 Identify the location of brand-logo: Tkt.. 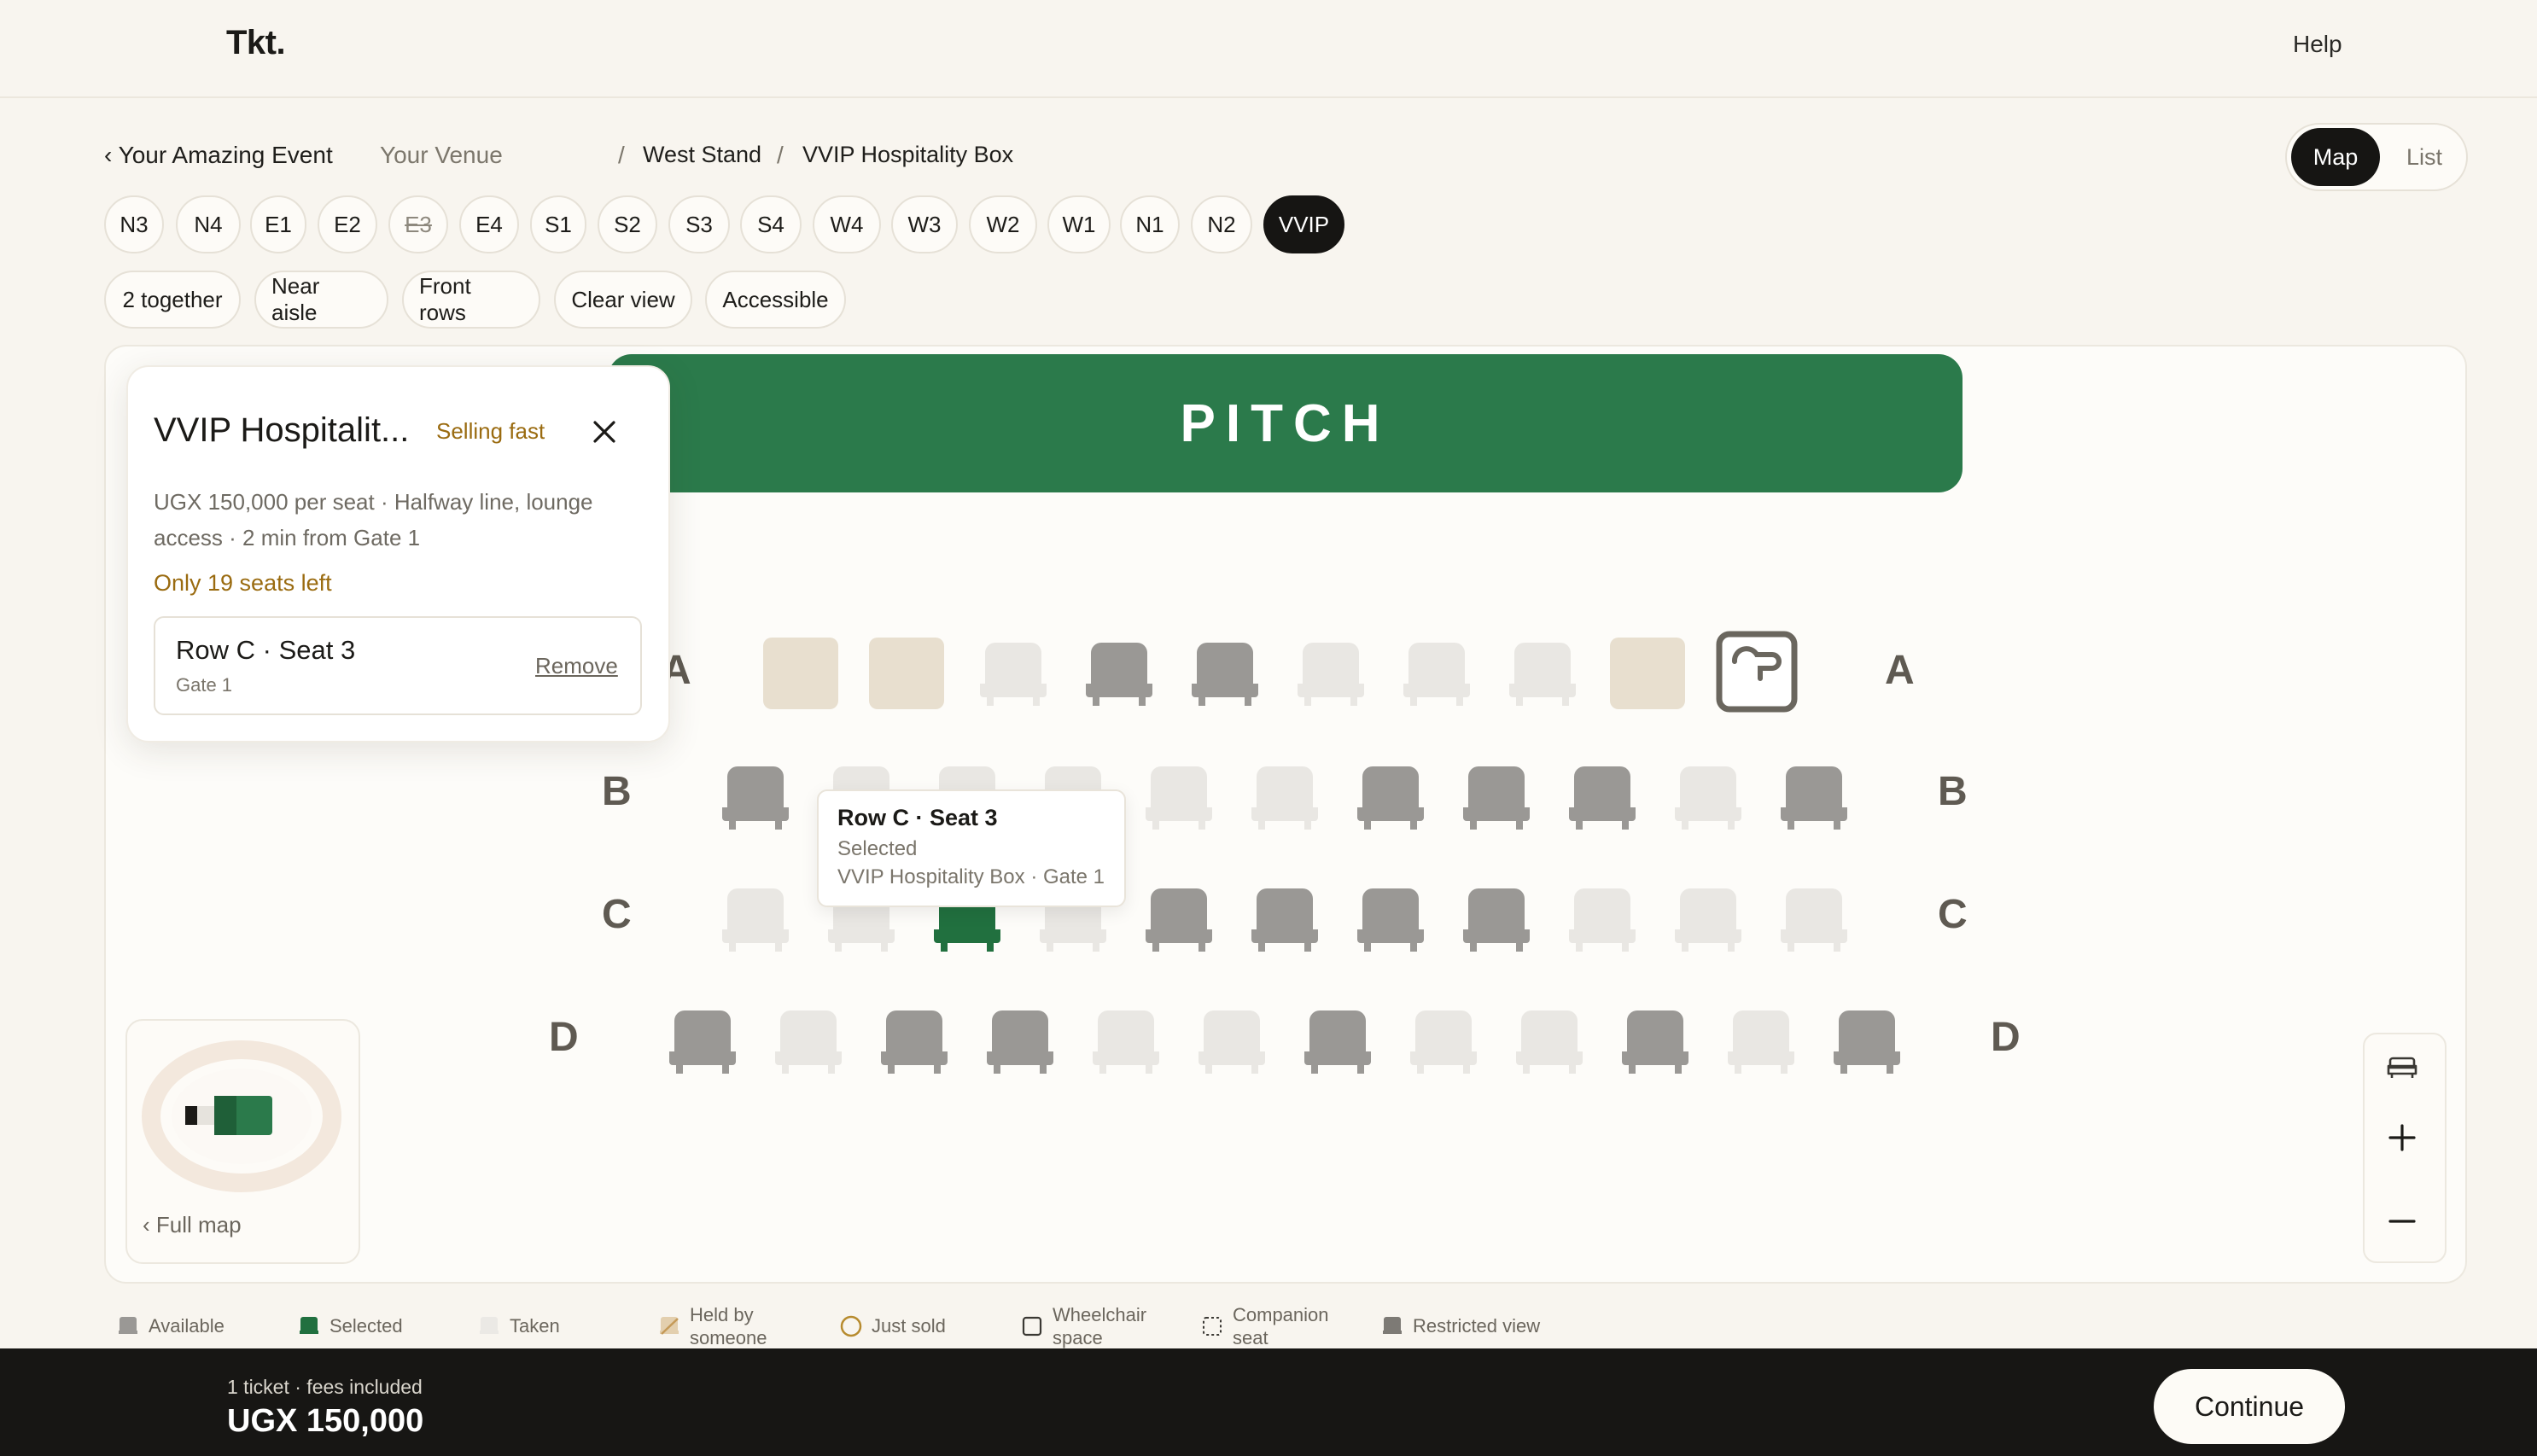
(256, 43).